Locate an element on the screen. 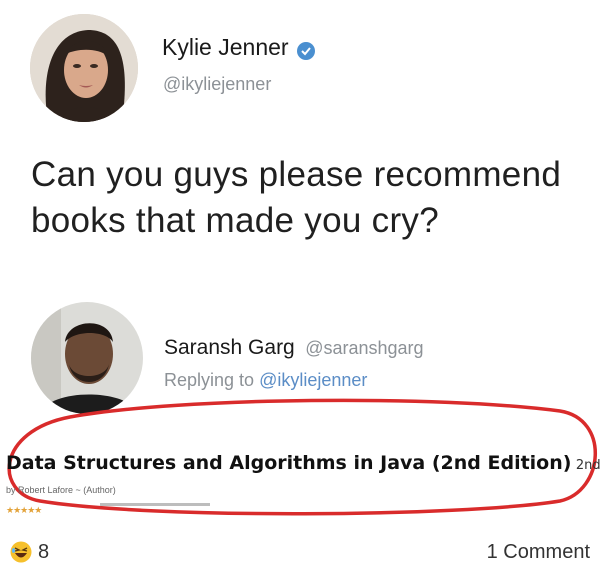  kylie-avatar is located at coordinates (84, 68).